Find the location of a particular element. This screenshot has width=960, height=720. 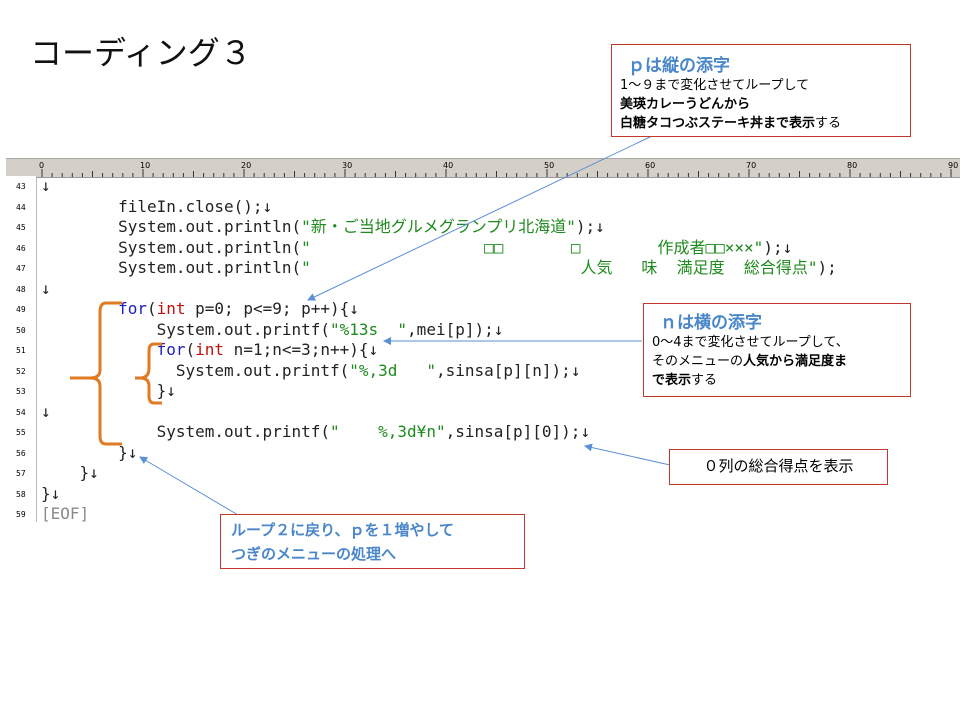

callout-loop-line1: ループ２に戻り、ｐを１増やして is located at coordinates (343, 530).